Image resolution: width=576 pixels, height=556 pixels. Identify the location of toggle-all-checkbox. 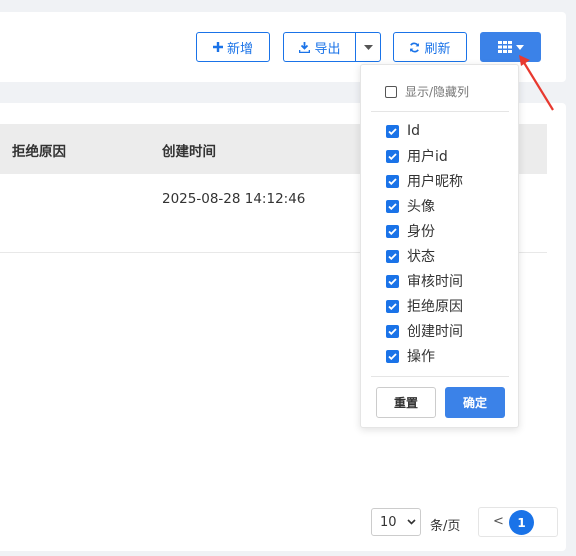
(391, 91).